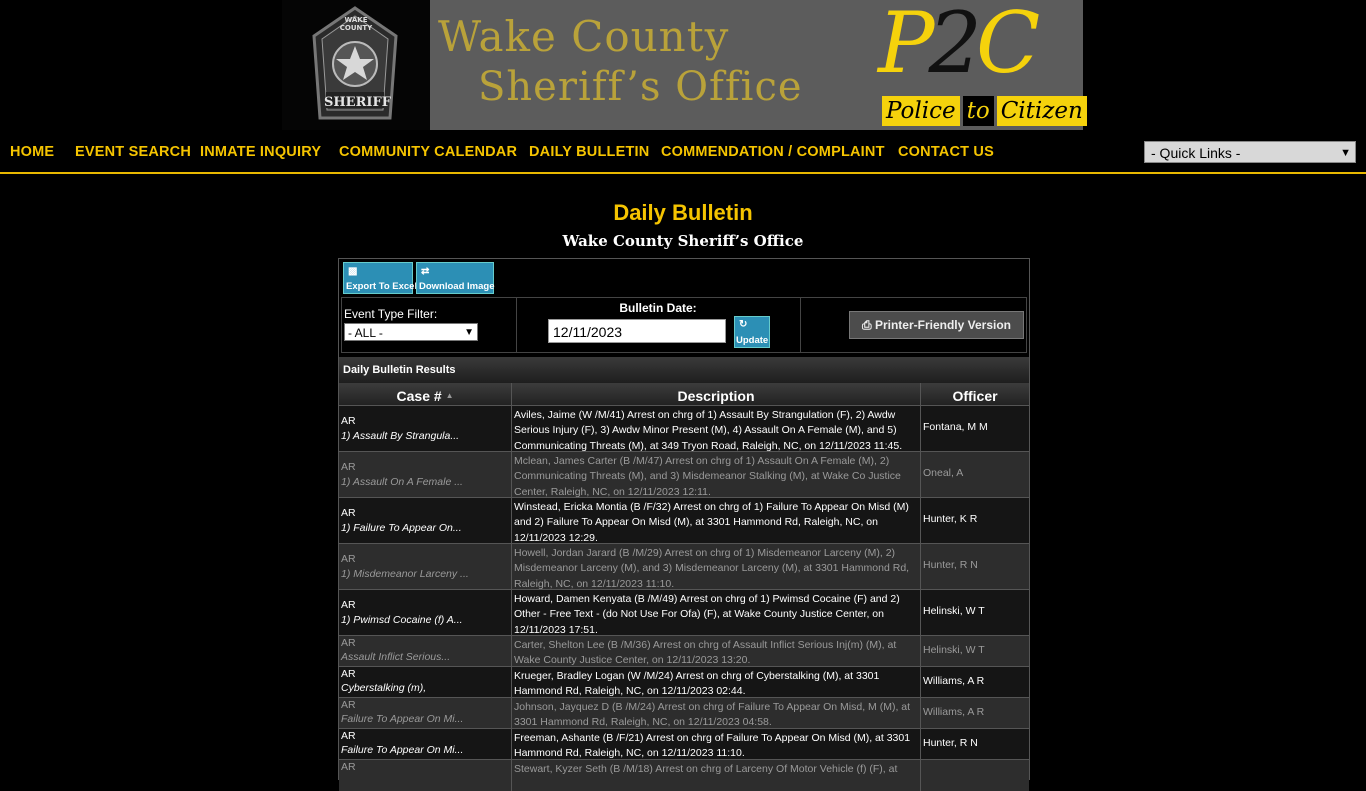 This screenshot has width=1366, height=791. I want to click on banner-badge-area: WAKE COUNTY SHERIFF, so click(356, 65).